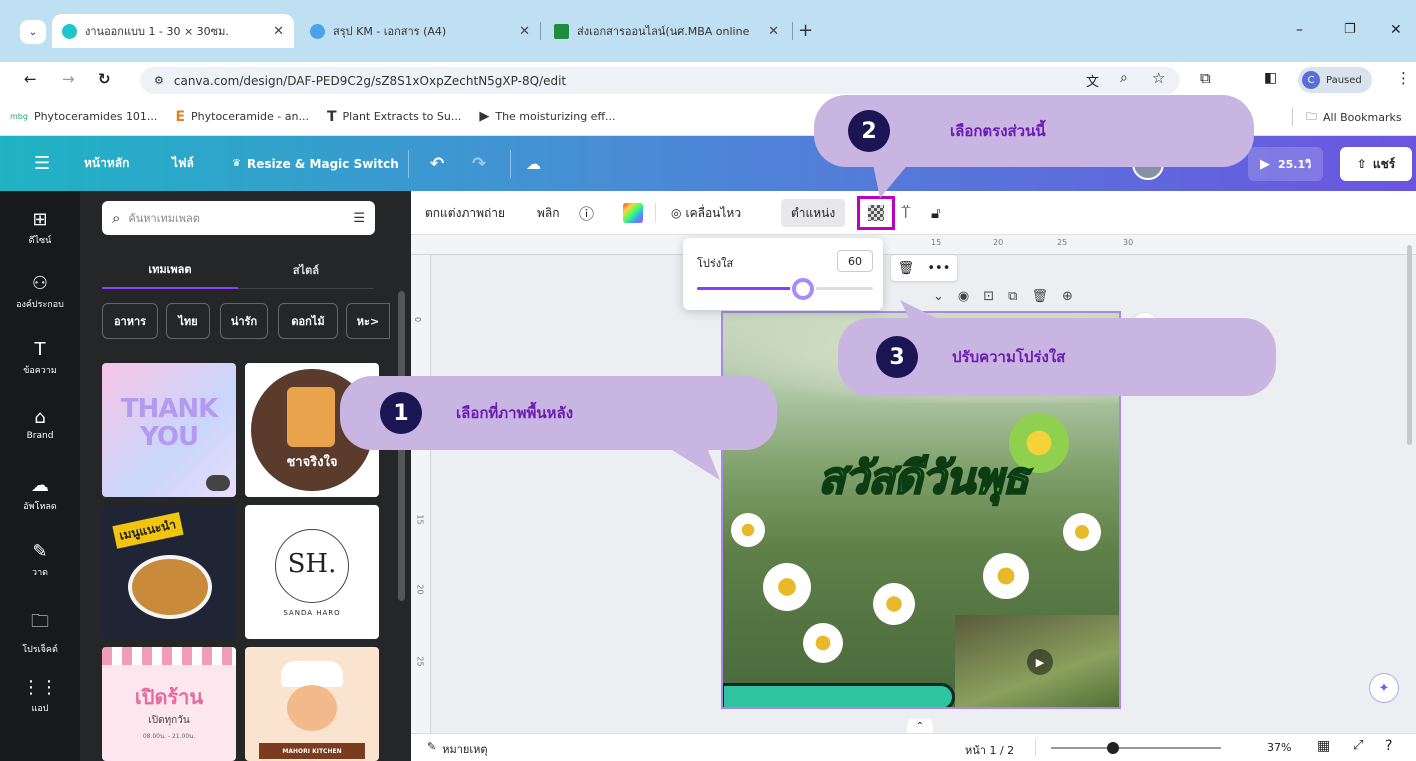 This screenshot has width=1416, height=761. Describe the element at coordinates (1384, 163) in the screenshot. I see `share-label: แชร์` at that location.